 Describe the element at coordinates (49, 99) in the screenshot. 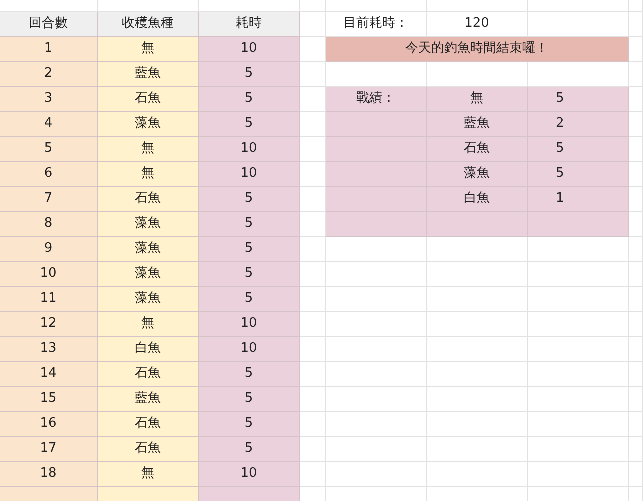

I see `table-cell: 3` at that location.